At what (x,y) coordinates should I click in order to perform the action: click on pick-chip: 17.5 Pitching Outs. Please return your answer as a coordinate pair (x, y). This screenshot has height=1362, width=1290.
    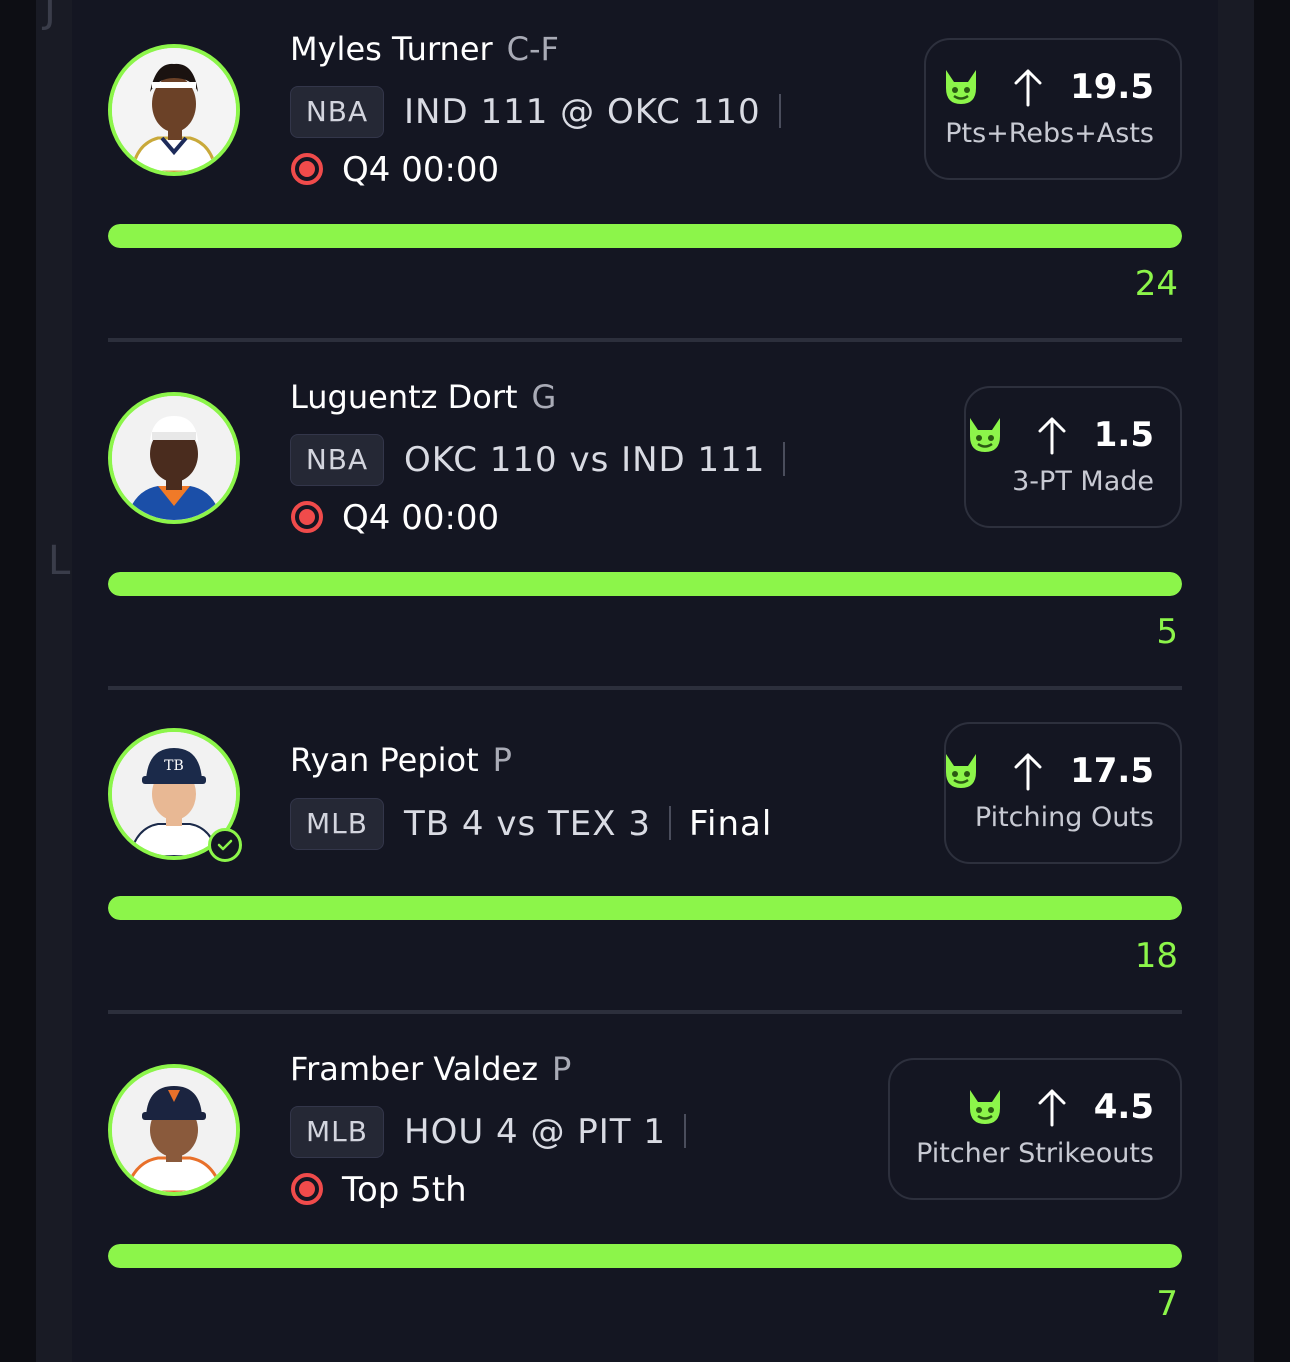
    Looking at the image, I should click on (1063, 793).